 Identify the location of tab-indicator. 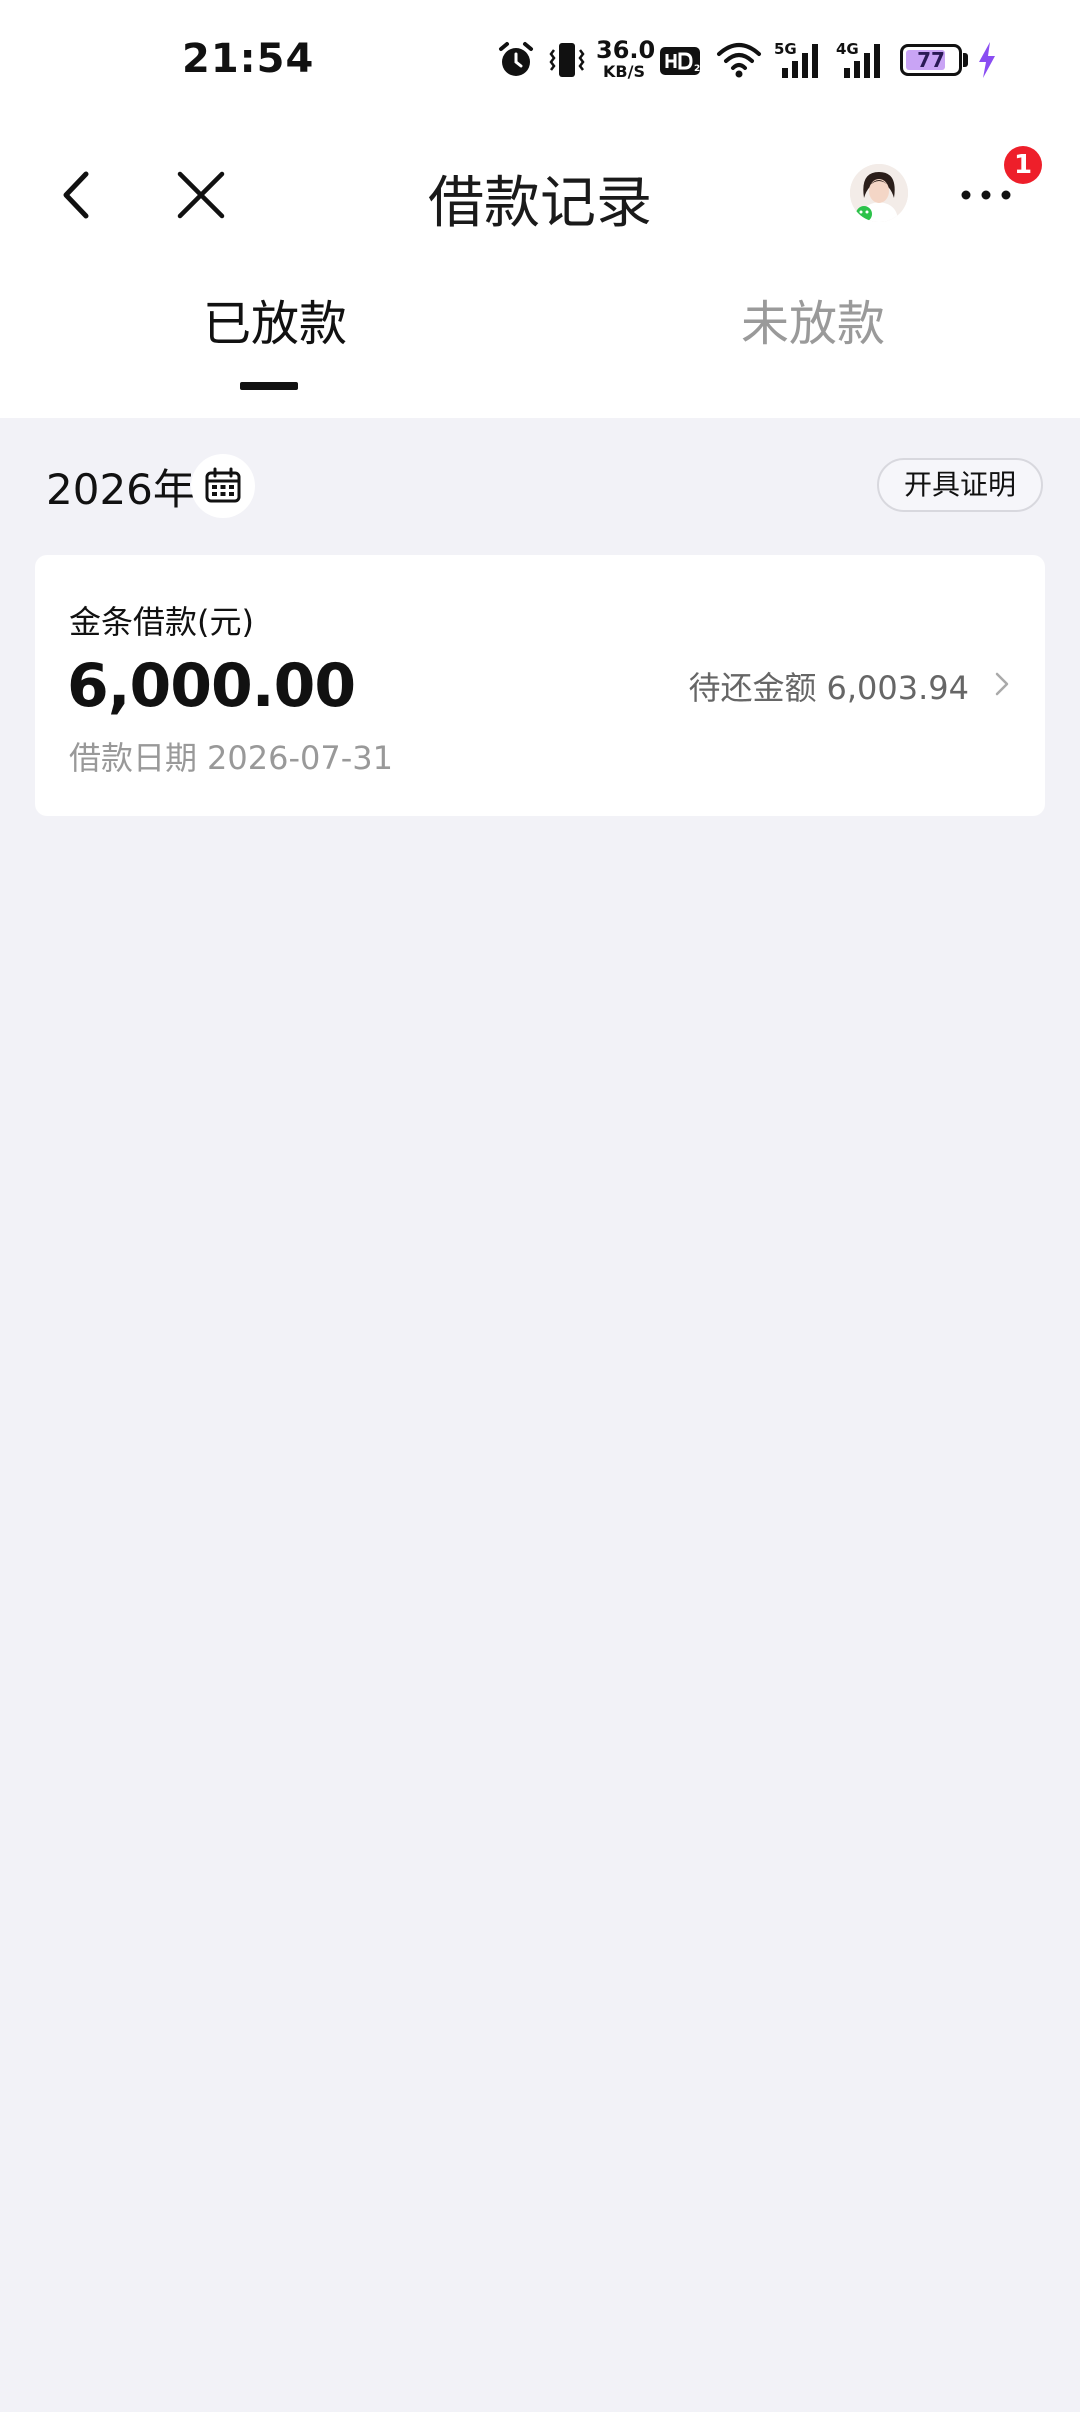
(269, 386).